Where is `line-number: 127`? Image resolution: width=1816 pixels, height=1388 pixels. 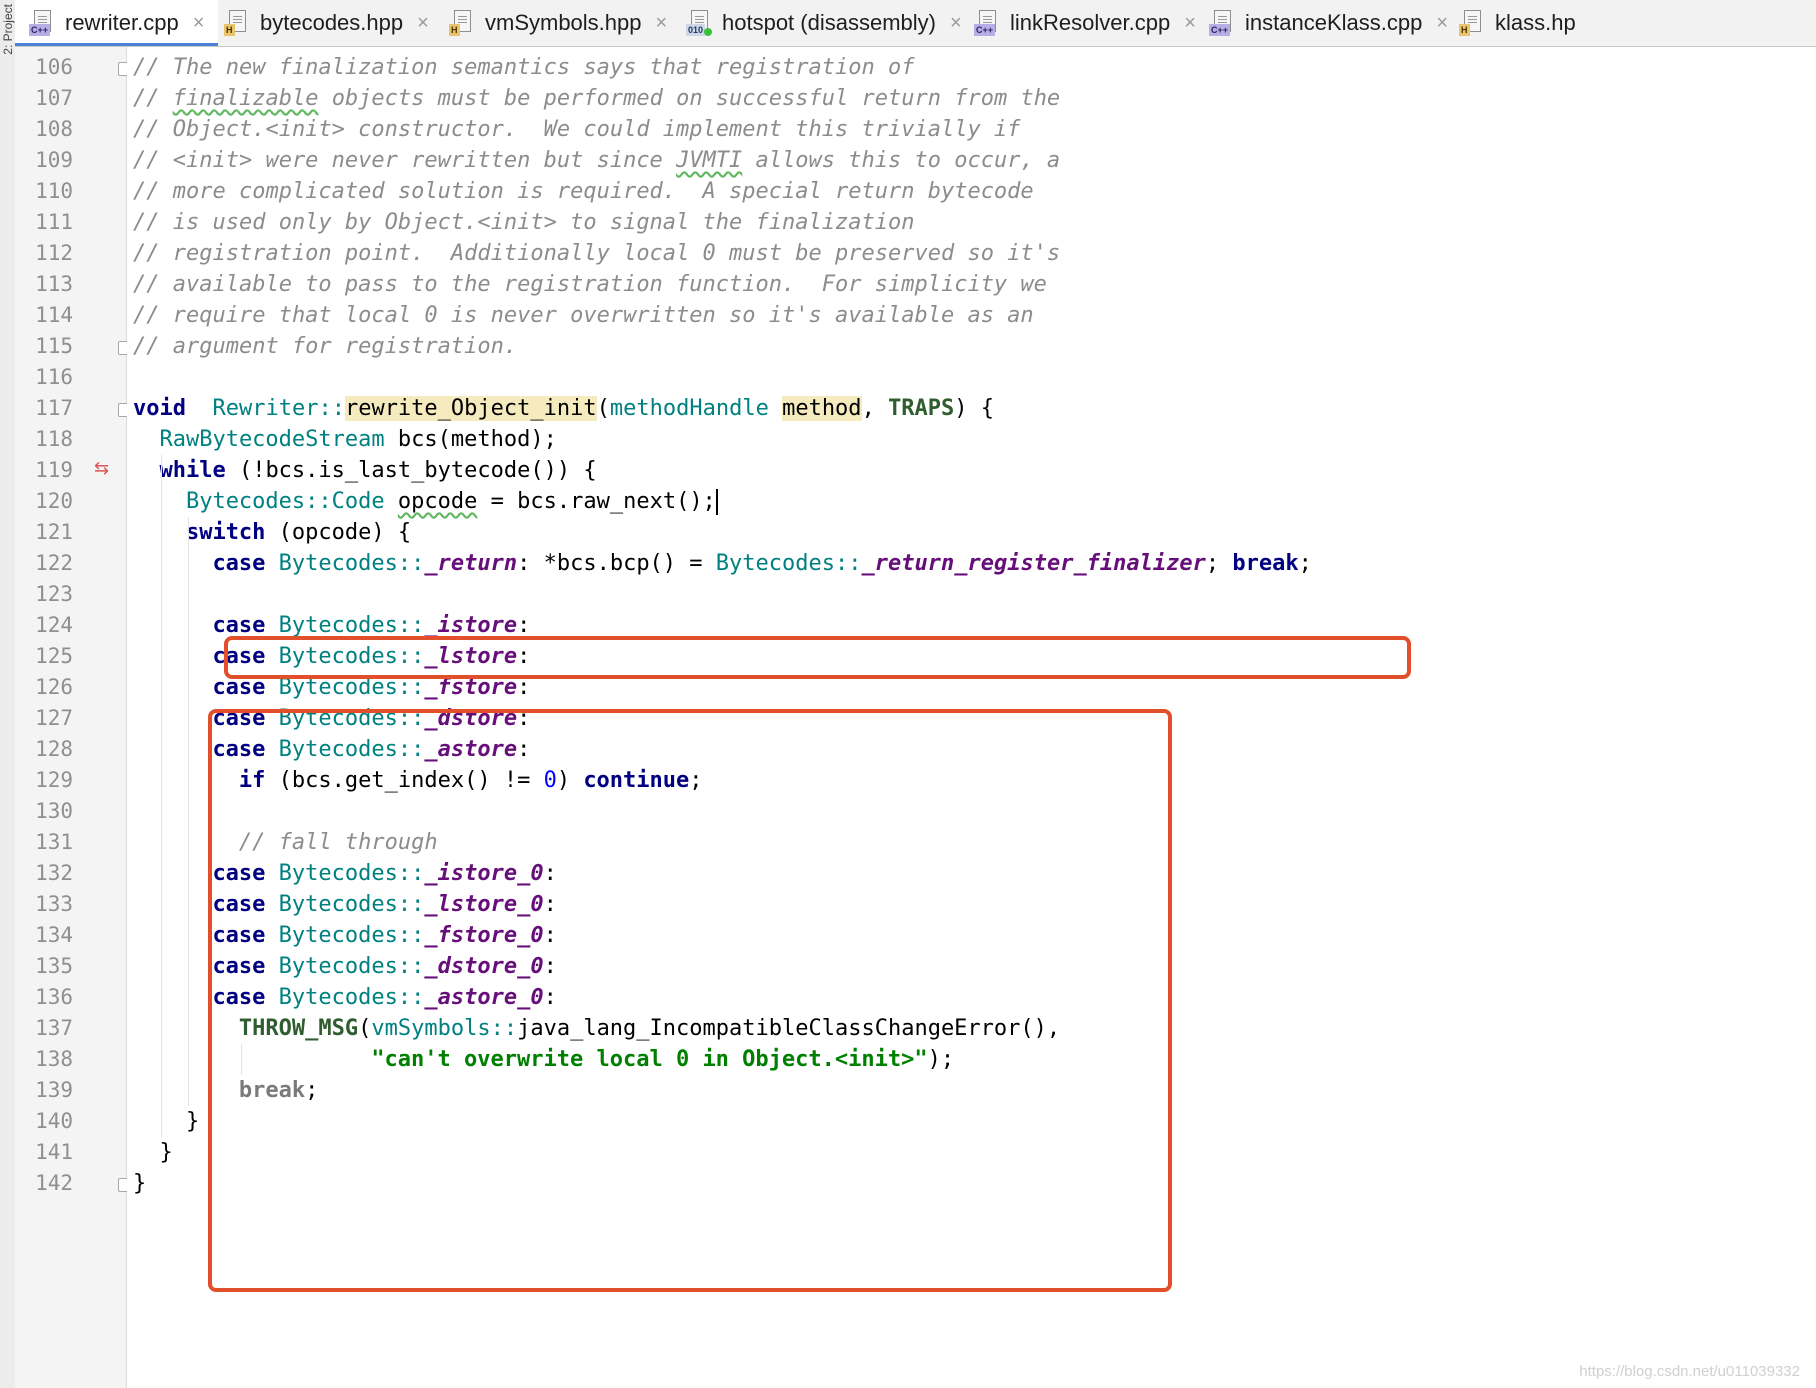
line-number: 127 is located at coordinates (54, 718).